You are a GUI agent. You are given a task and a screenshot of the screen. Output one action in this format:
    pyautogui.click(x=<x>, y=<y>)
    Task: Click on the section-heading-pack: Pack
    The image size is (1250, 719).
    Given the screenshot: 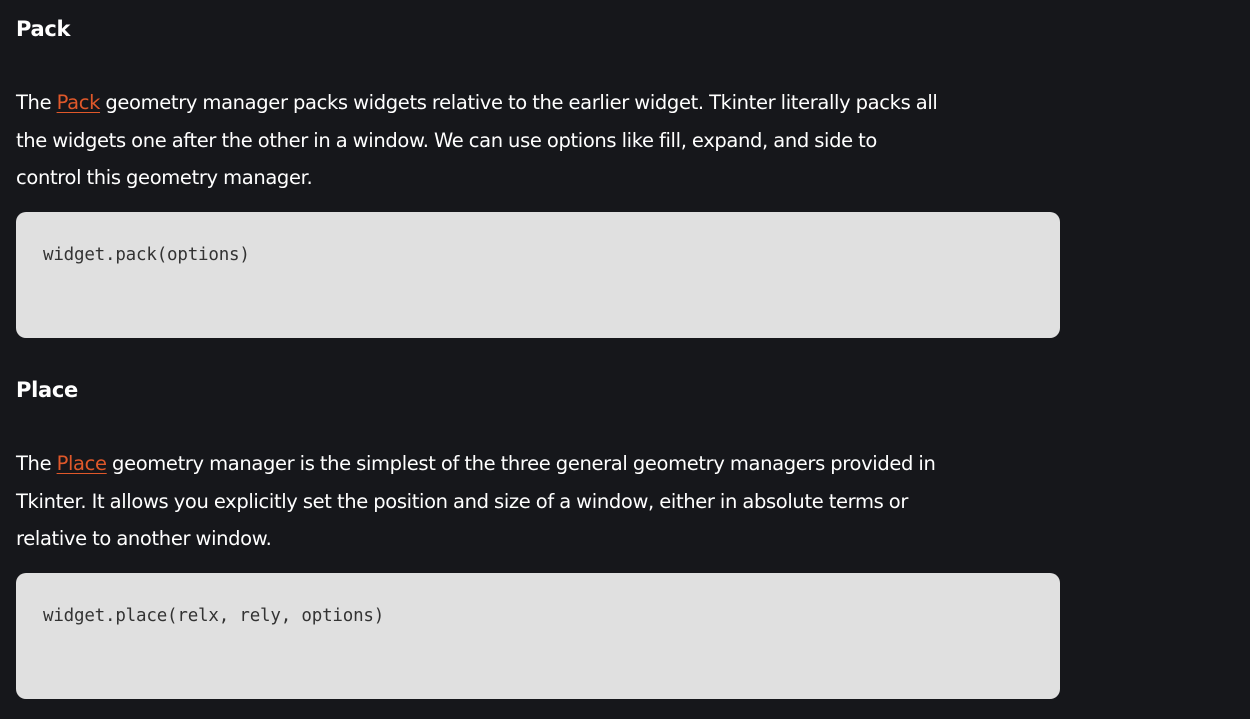 What is the action you would take?
    pyautogui.click(x=43, y=29)
    